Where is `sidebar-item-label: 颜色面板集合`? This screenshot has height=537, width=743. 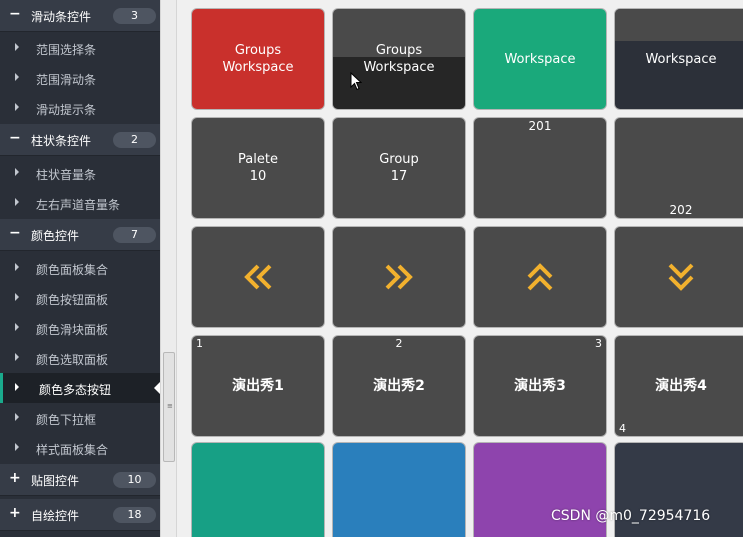 sidebar-item-label: 颜色面板集合 is located at coordinates (72, 270).